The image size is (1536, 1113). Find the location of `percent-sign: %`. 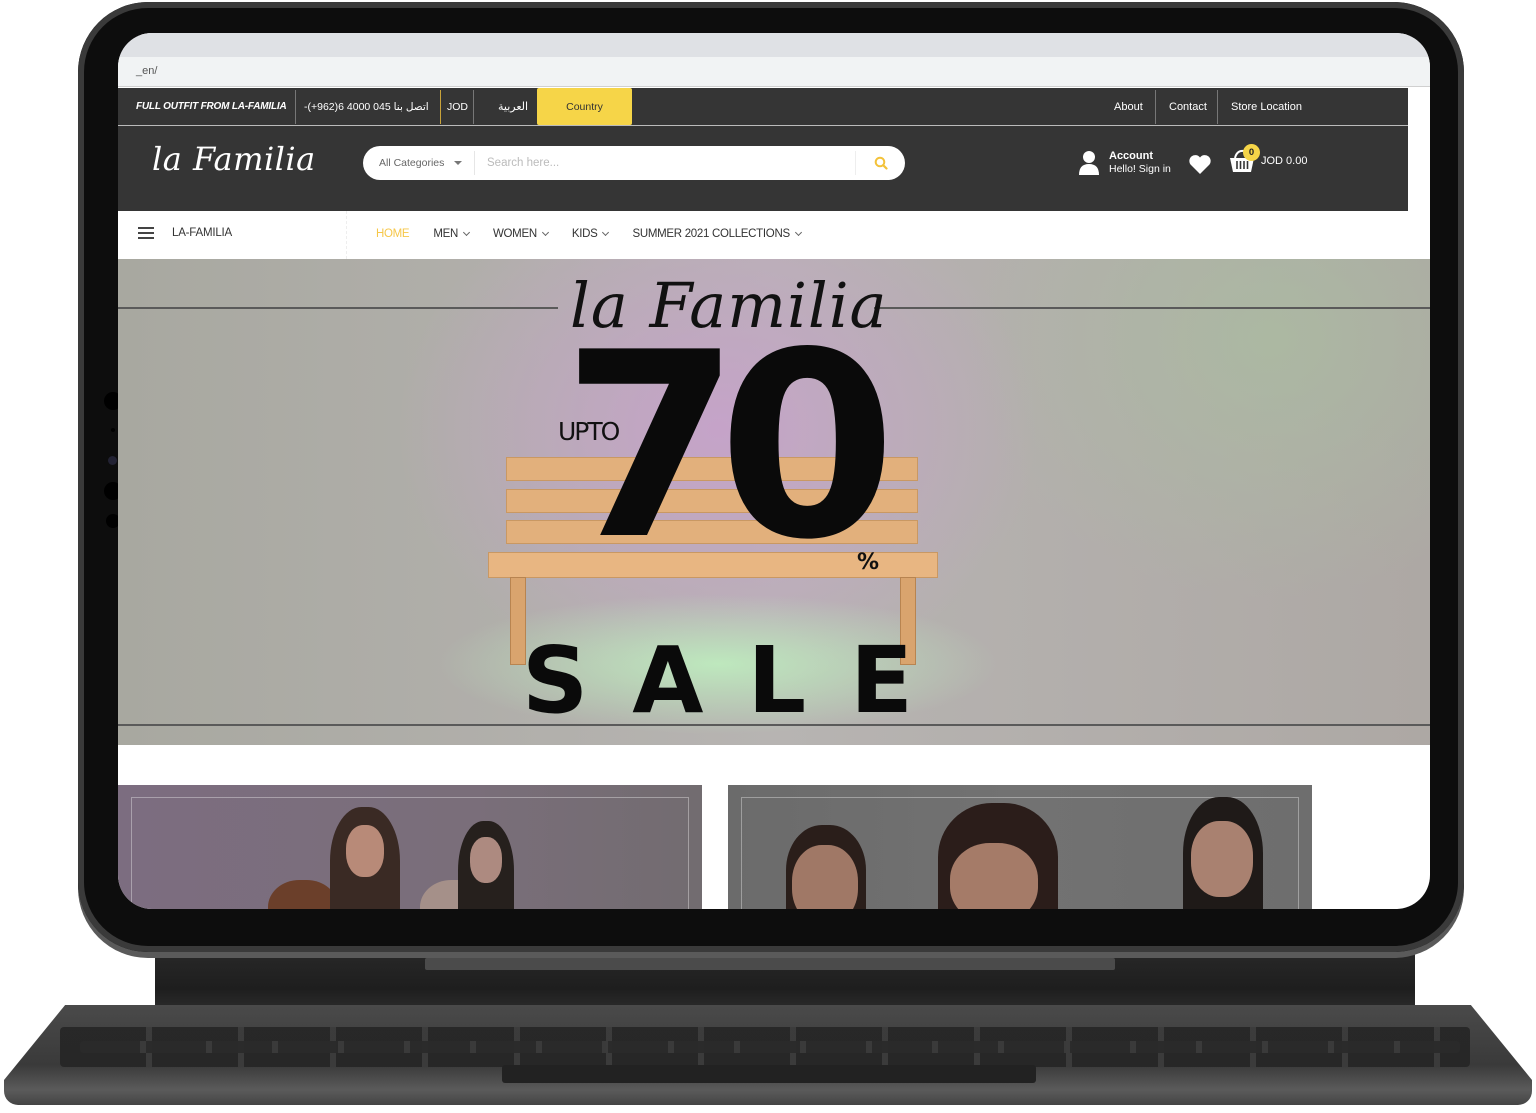

percent-sign: % is located at coordinates (868, 562).